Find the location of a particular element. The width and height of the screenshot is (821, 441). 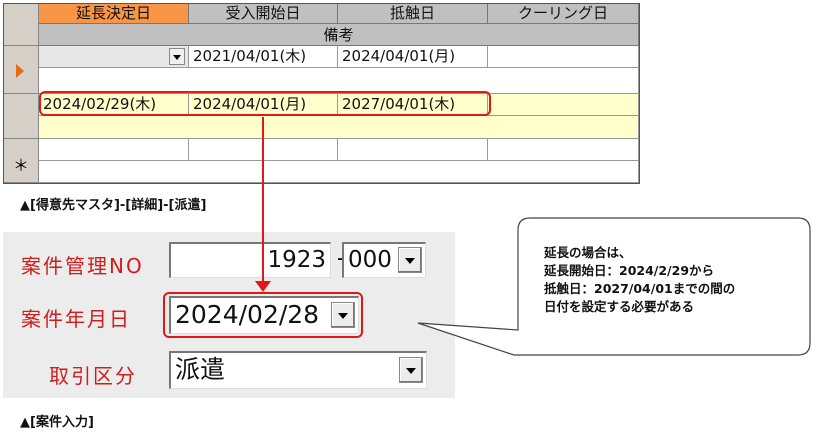

callout-line-3: 抵触日：2027/04/01までの間の is located at coordinates (640, 288).